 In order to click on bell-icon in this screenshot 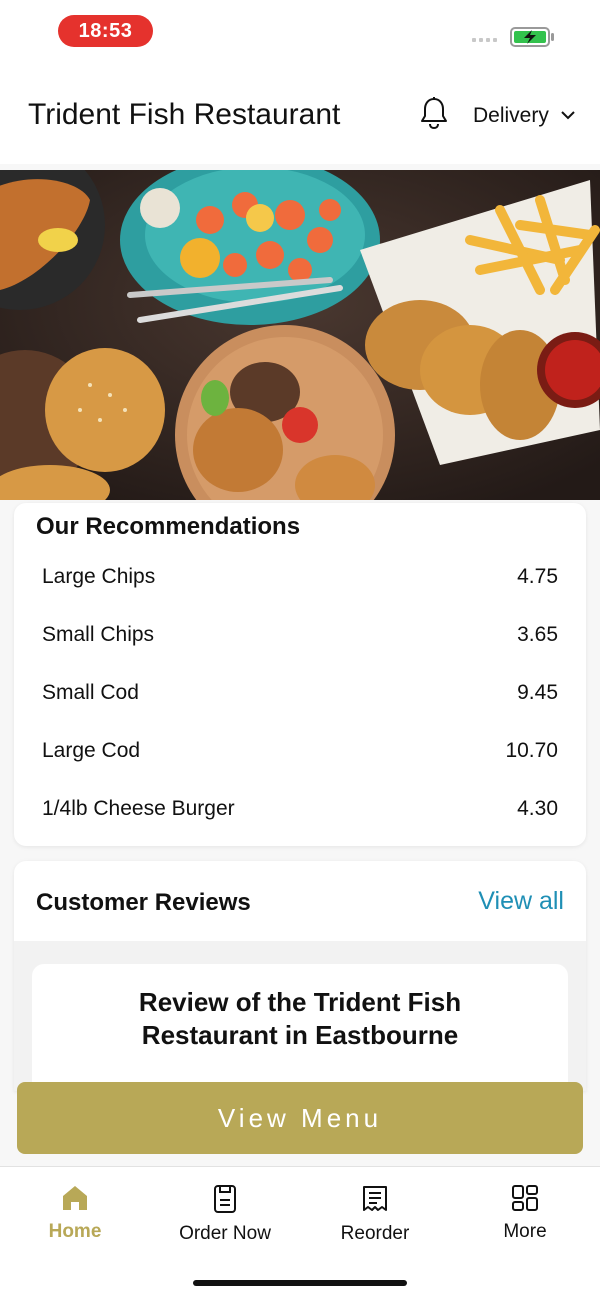, I will do `click(434, 113)`.